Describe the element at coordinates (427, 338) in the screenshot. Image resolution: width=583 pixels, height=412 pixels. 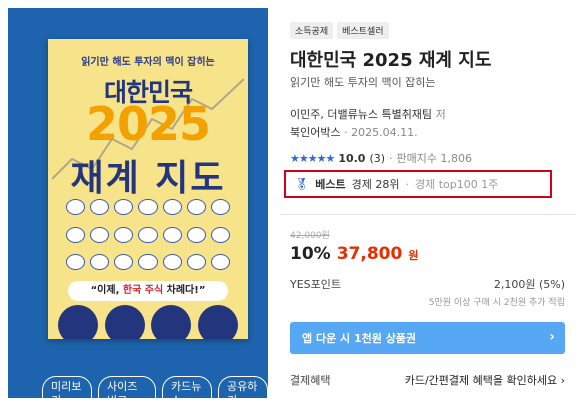
I see `app-coupon-button: 앱 다운 시 1천원 상품권 ›` at that location.